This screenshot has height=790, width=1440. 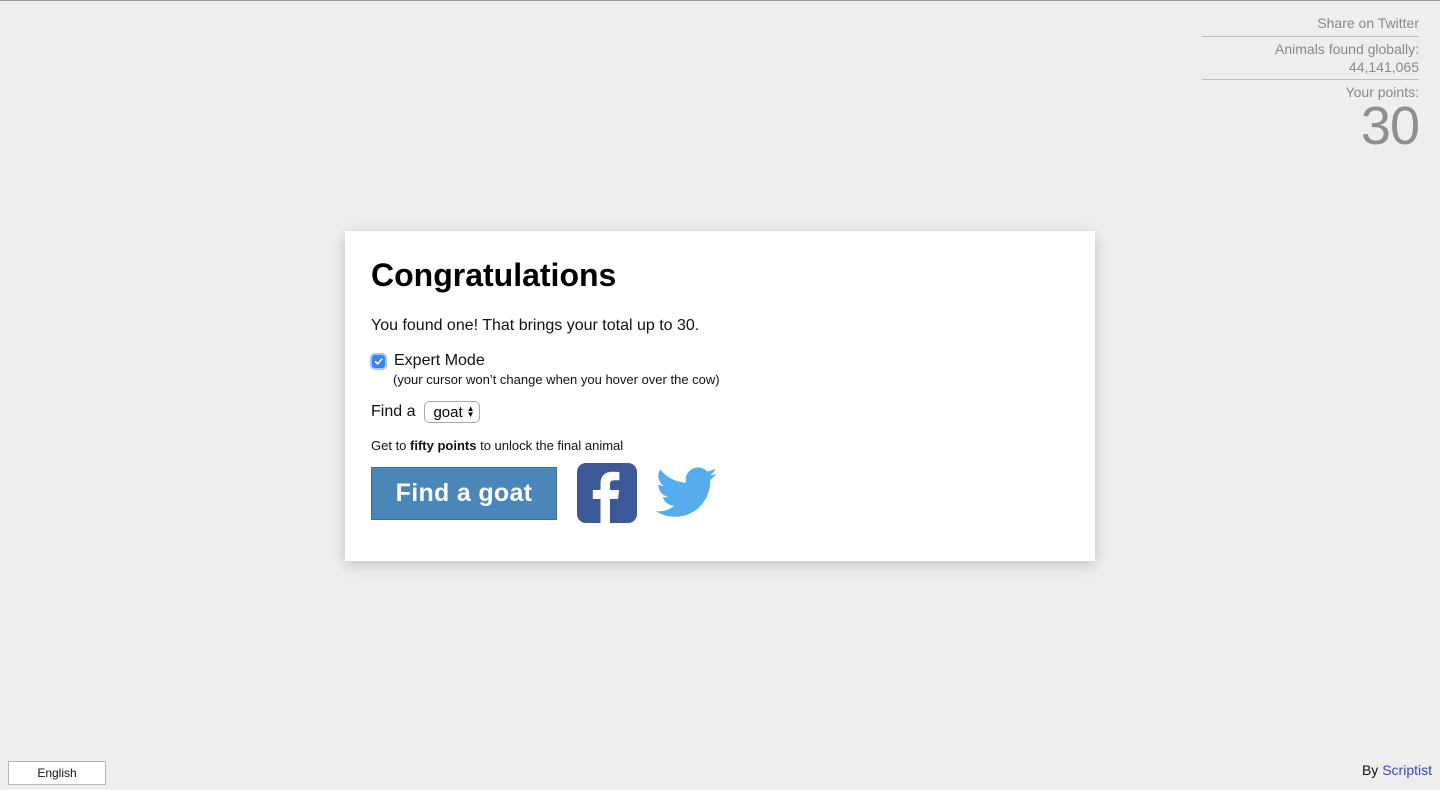 What do you see at coordinates (1372, 770) in the screenshot?
I see `credit-prefix: By` at bounding box center [1372, 770].